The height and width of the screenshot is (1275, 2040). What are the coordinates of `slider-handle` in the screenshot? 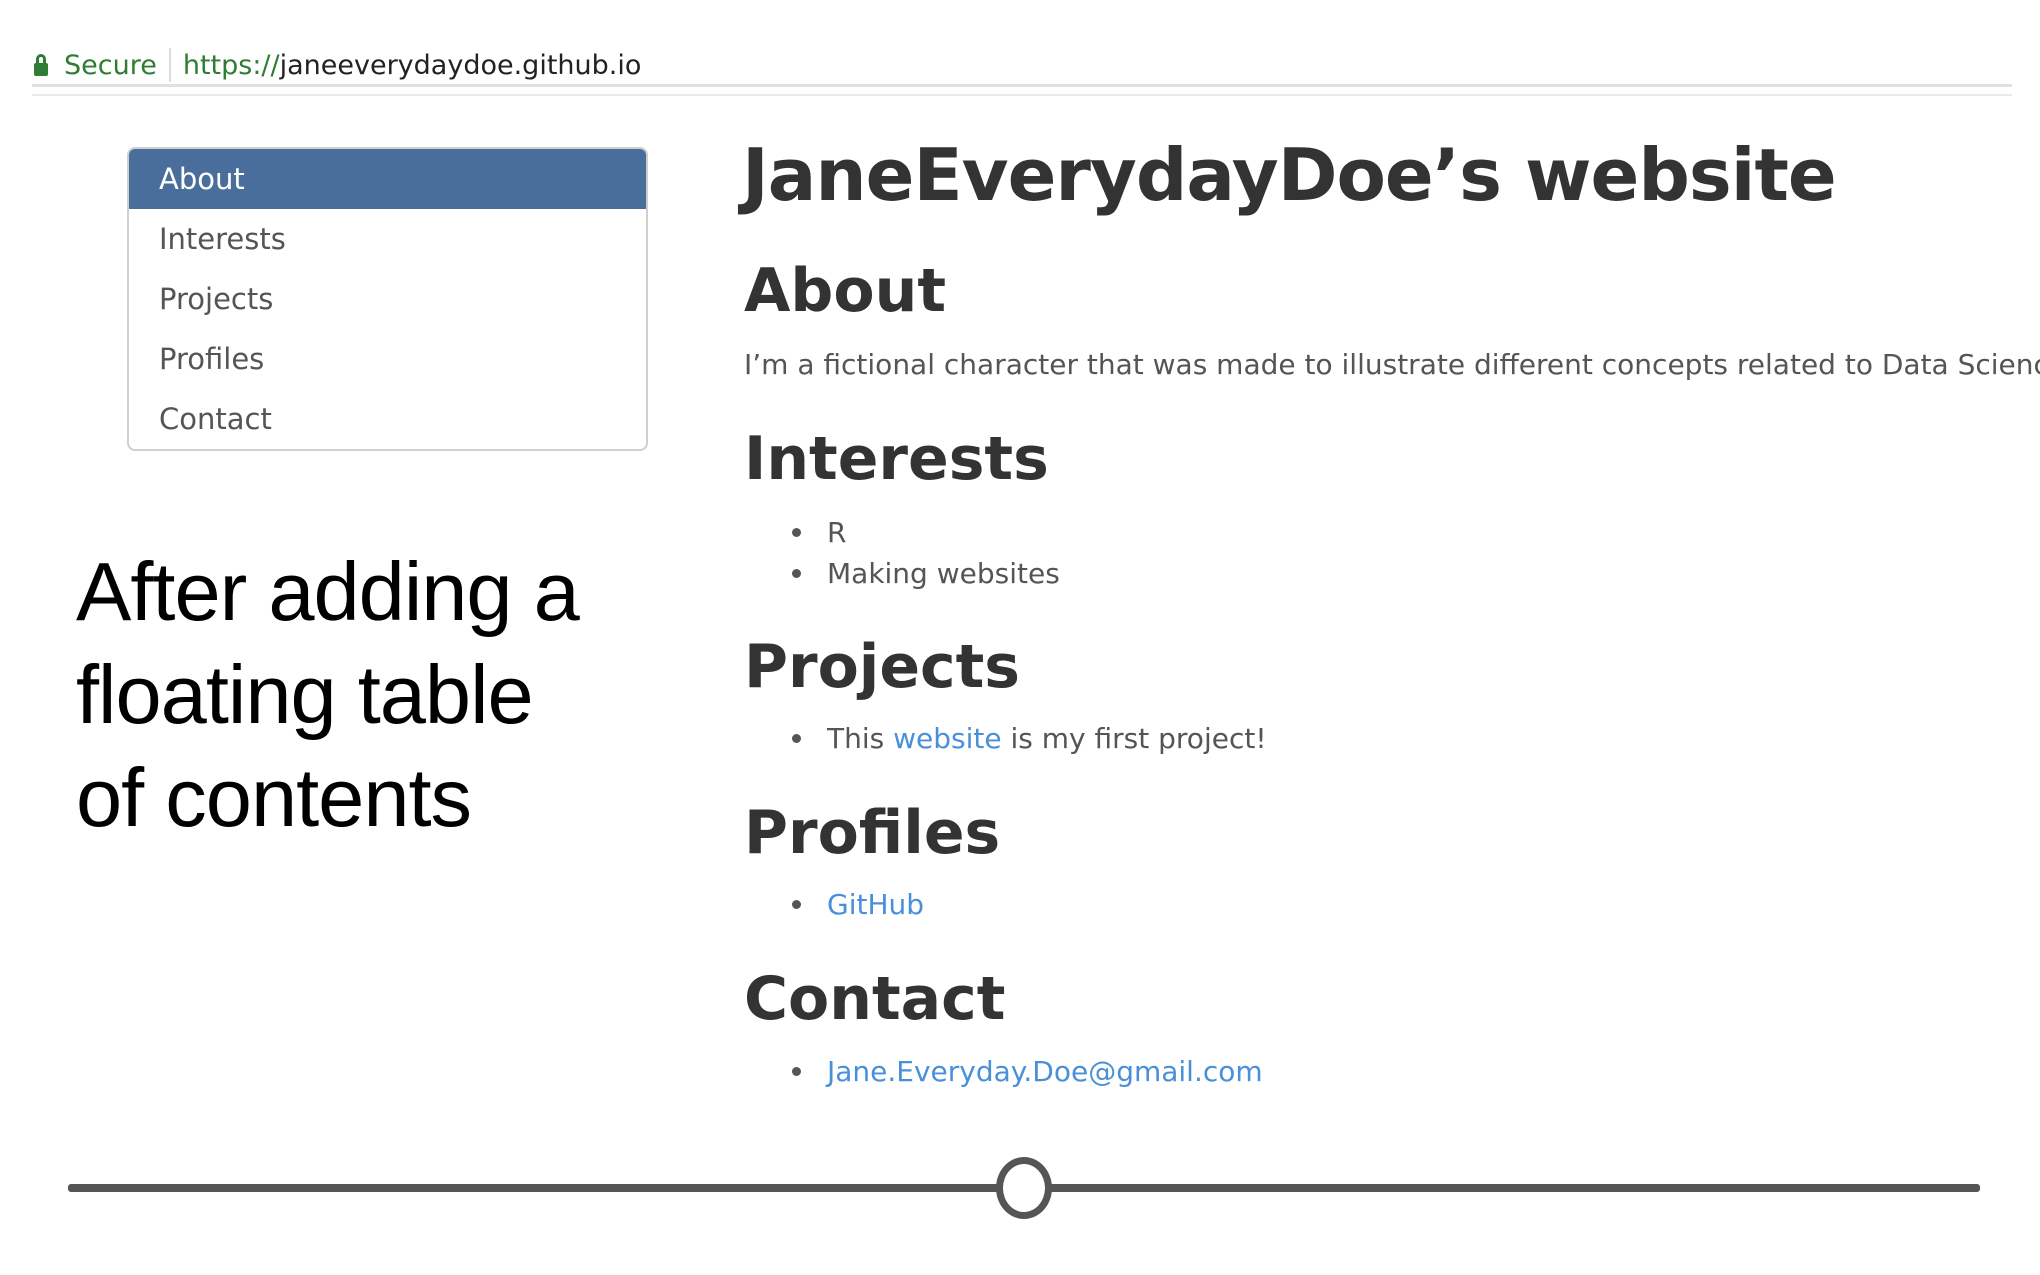 It's located at (1024, 1188).